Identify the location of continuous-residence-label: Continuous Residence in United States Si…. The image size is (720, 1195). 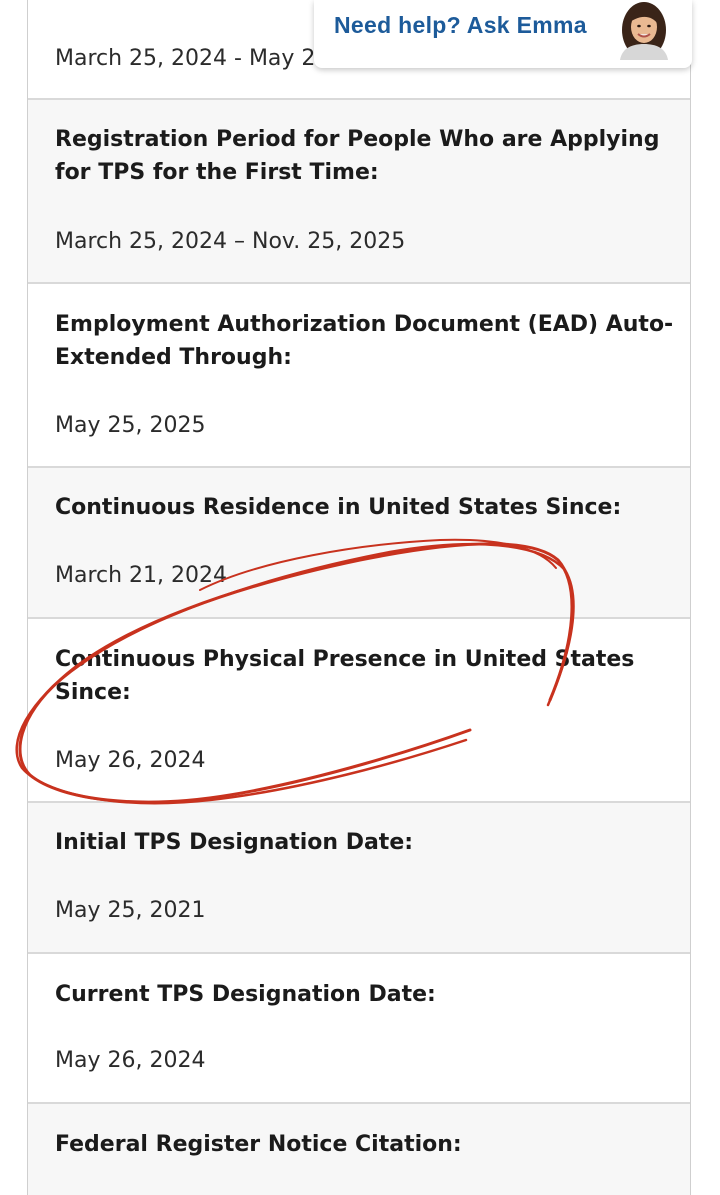
(338, 507).